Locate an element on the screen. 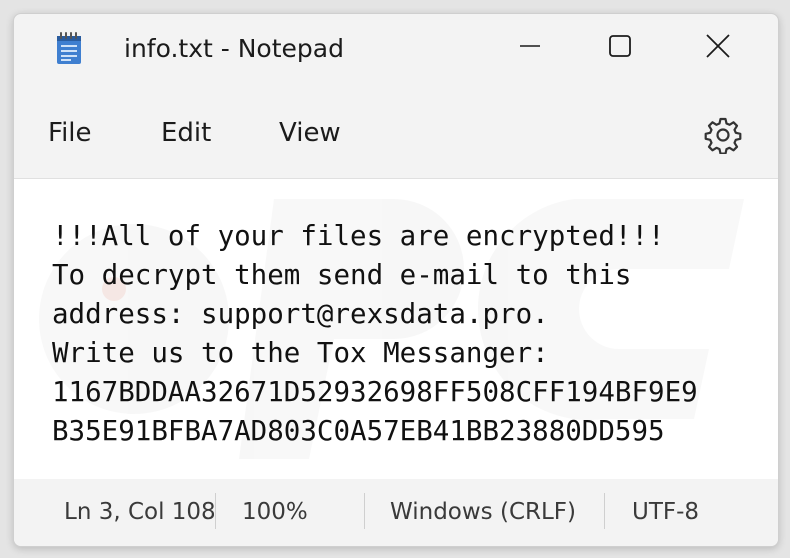 This screenshot has width=790, height=558. text-line: Write us to the Tox Messanger: is located at coordinates (300, 353).